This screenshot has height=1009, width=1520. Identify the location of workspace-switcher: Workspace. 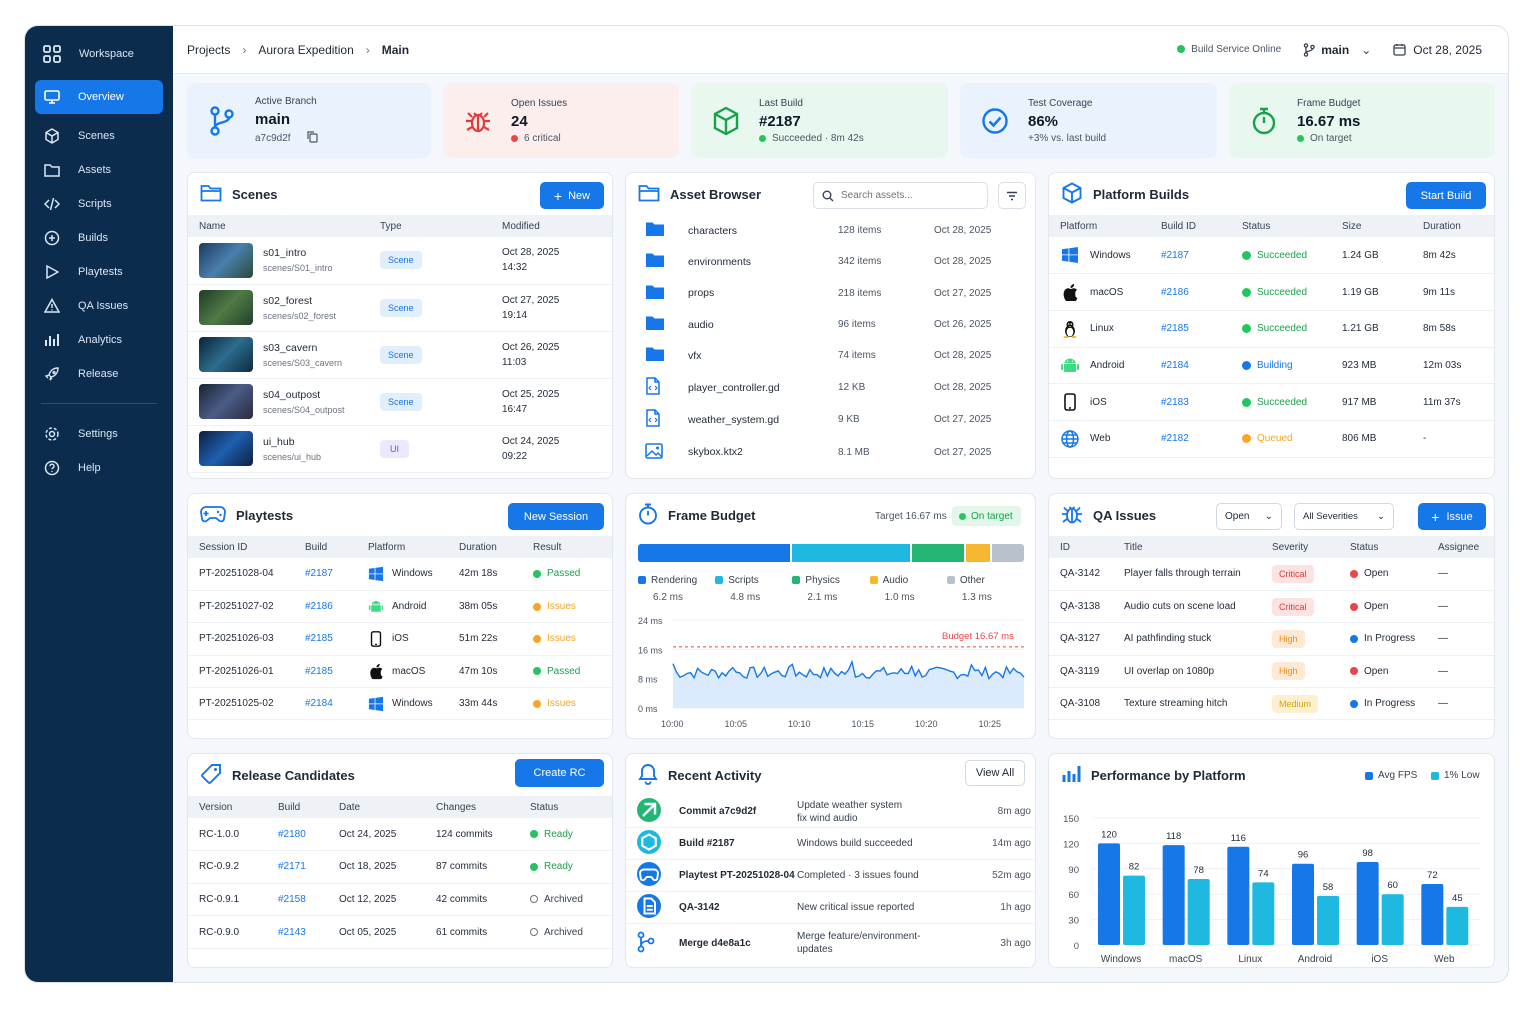
(99, 53).